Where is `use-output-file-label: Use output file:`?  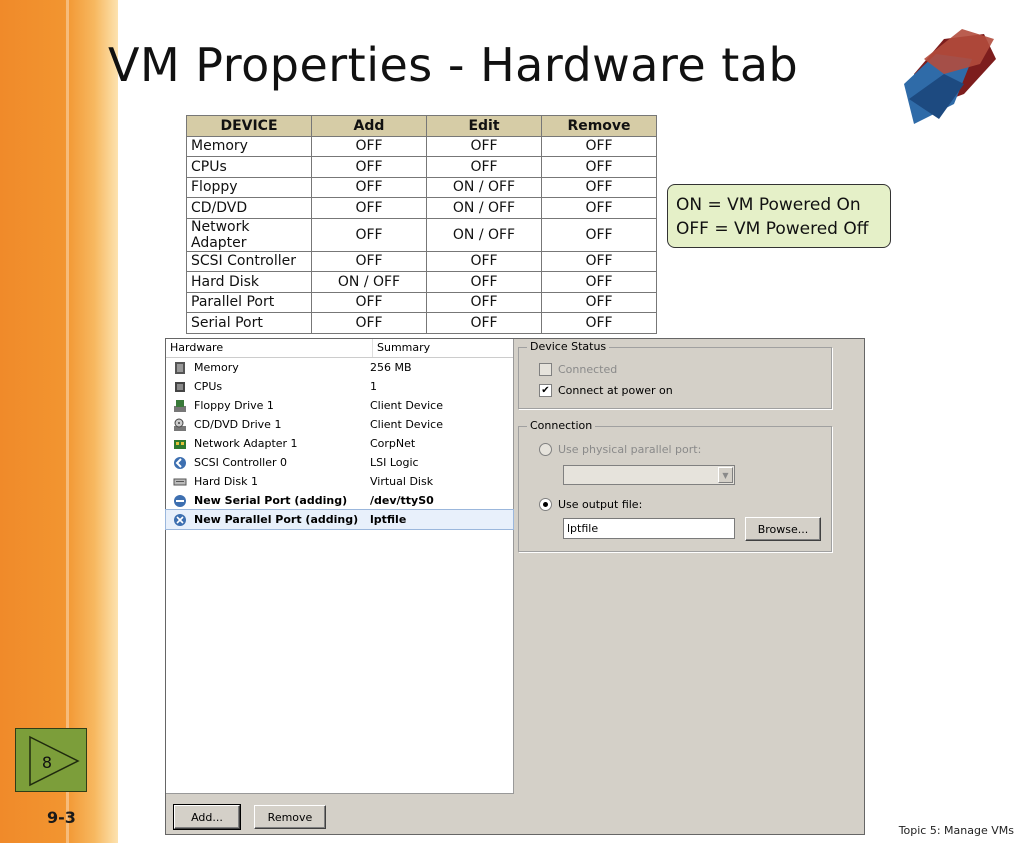
use-output-file-label: Use output file: is located at coordinates (600, 504).